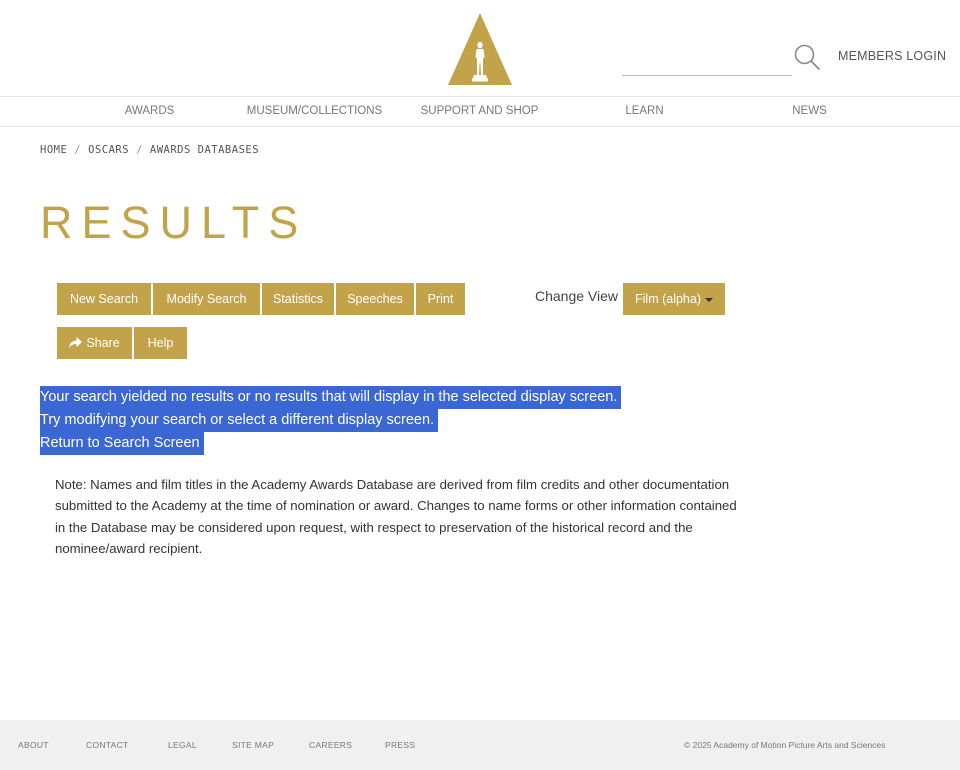  Describe the element at coordinates (440, 299) in the screenshot. I see `print-button: Print` at that location.